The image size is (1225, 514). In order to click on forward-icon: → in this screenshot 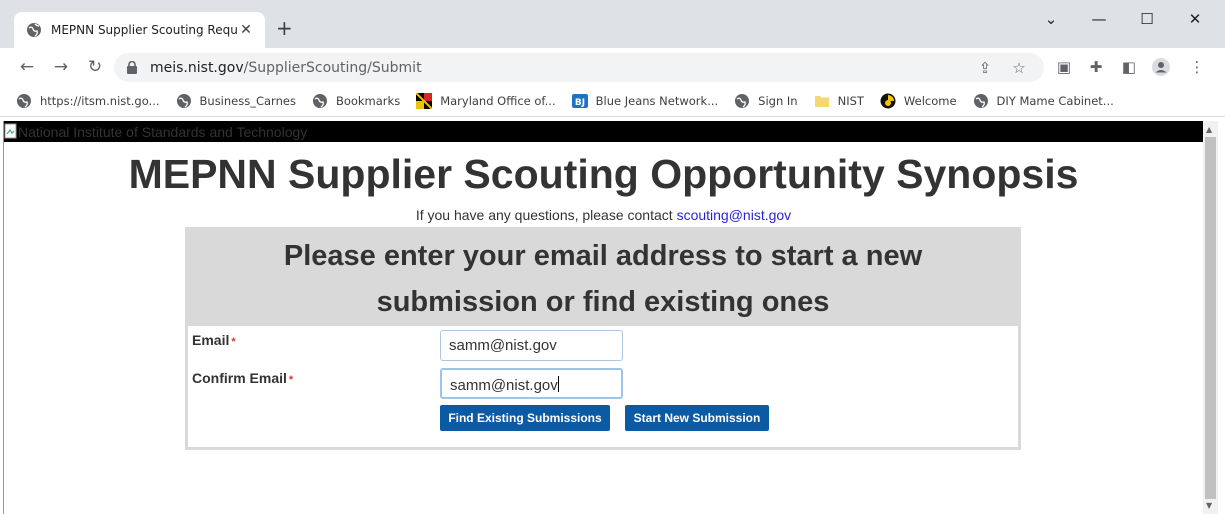, I will do `click(61, 67)`.